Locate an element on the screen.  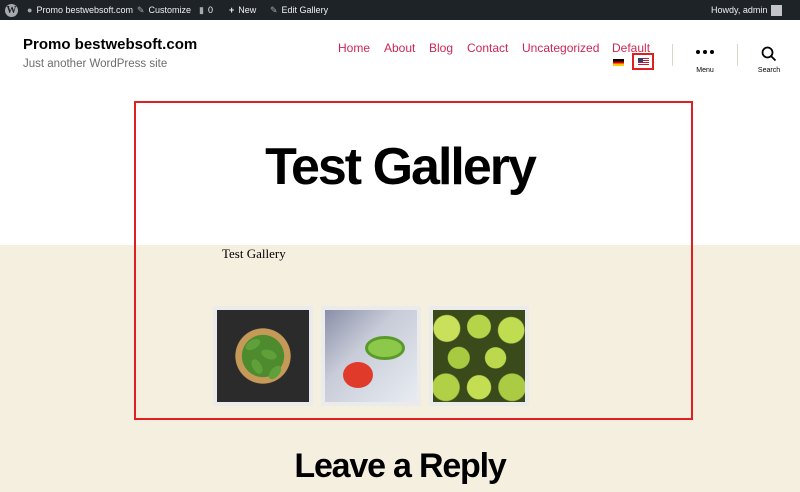
home-icon: ● is located at coordinates (30, 10).